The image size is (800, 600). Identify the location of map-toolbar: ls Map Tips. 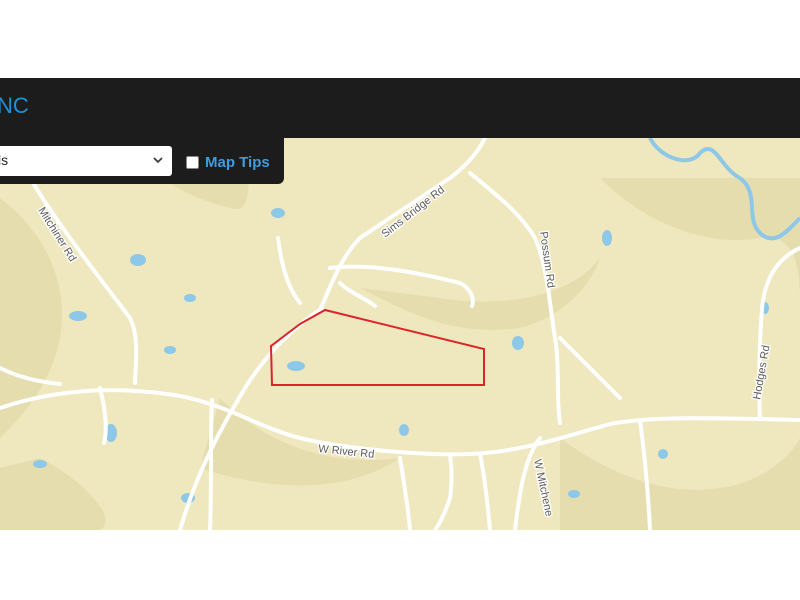
(142, 161).